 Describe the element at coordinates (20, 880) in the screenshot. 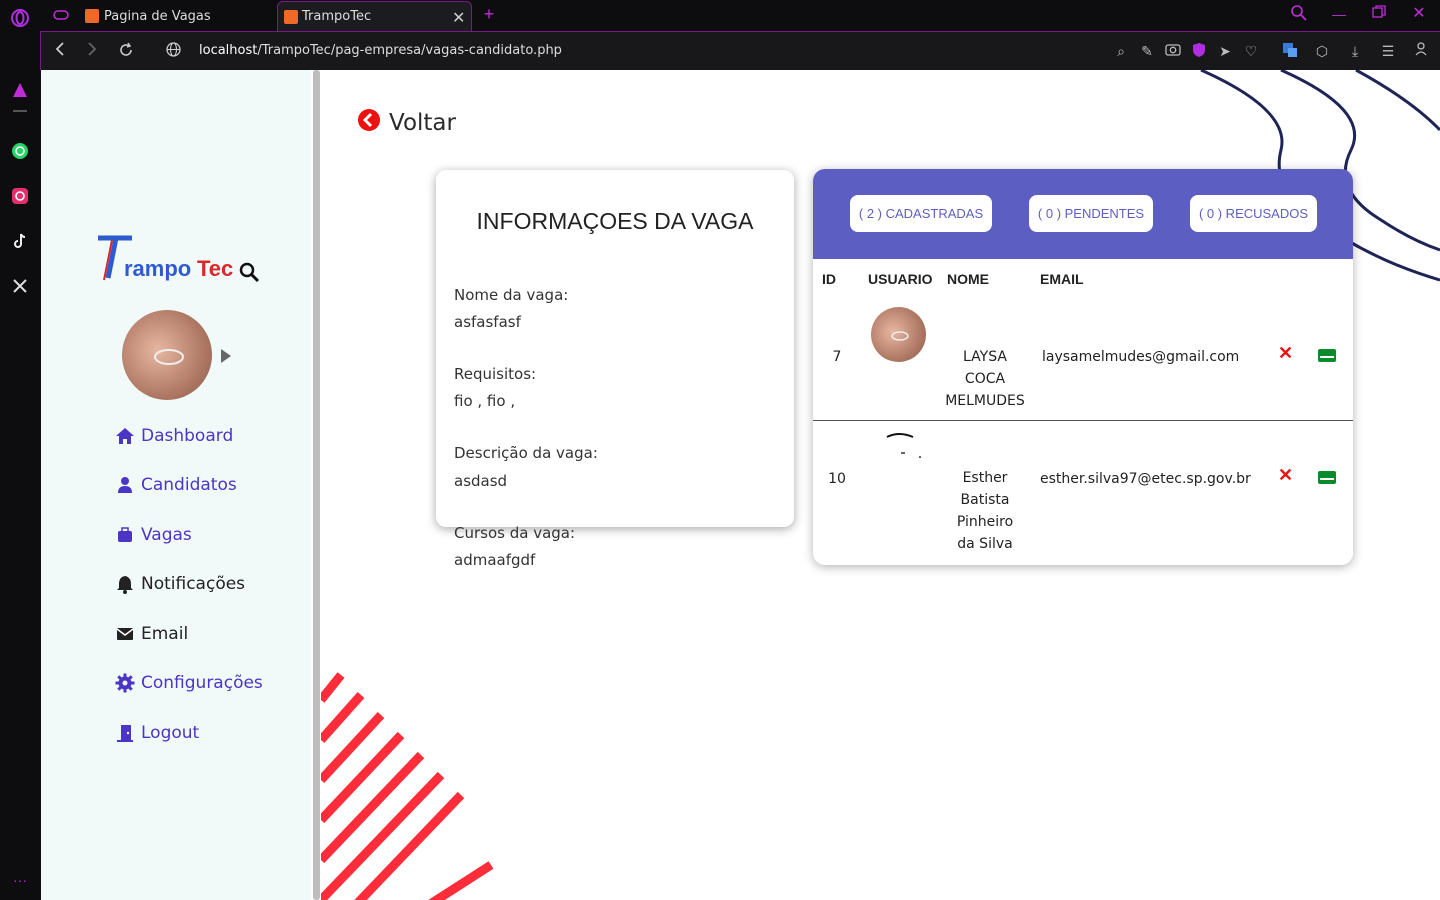

I see `more-icon: ···` at that location.